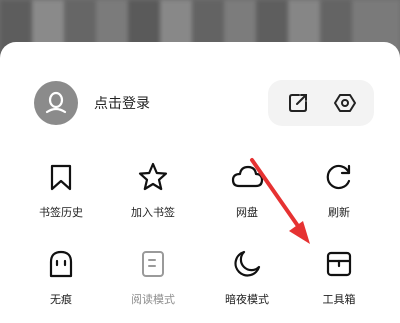 The height and width of the screenshot is (323, 400). What do you see at coordinates (339, 282) in the screenshot?
I see `grid-item-toolbox: 工具箱` at bounding box center [339, 282].